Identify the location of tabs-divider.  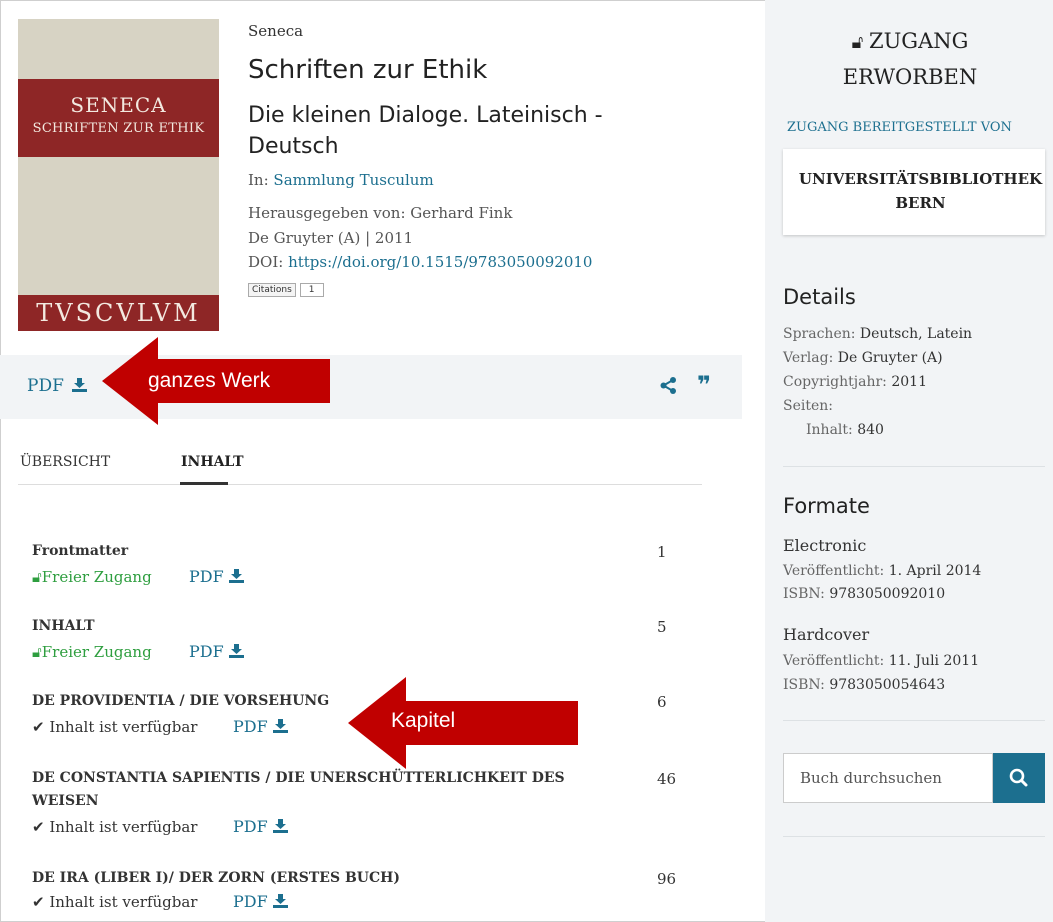
(360, 484).